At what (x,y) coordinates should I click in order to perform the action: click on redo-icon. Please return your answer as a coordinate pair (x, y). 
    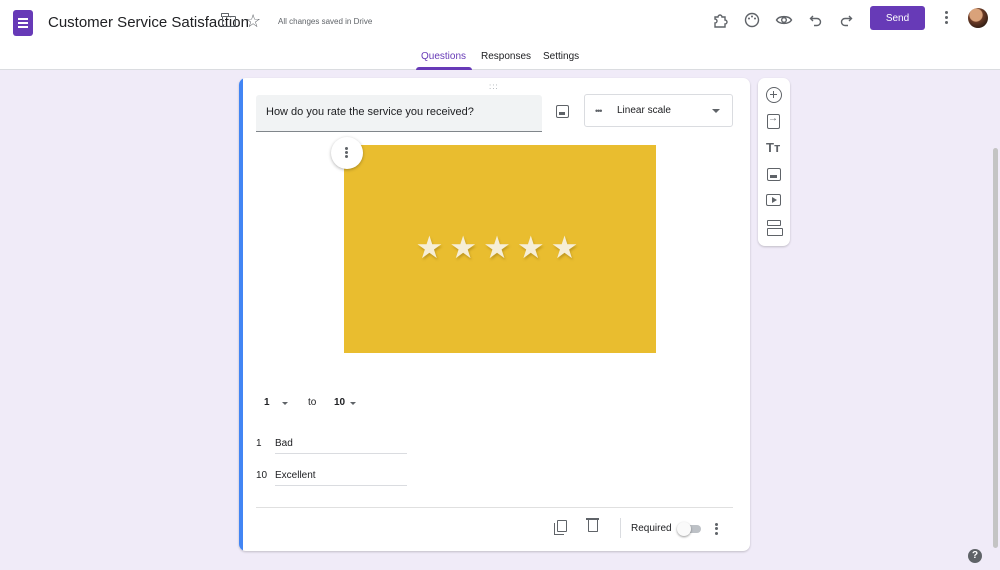
    Looking at the image, I should click on (846, 20).